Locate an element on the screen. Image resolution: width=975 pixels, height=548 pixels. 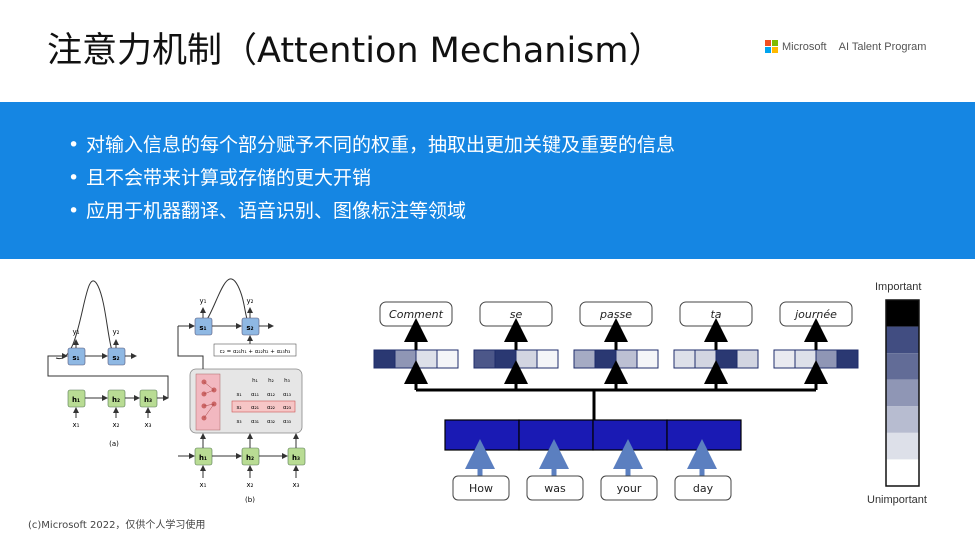
b-x2: x₂ is located at coordinates (250, 485).